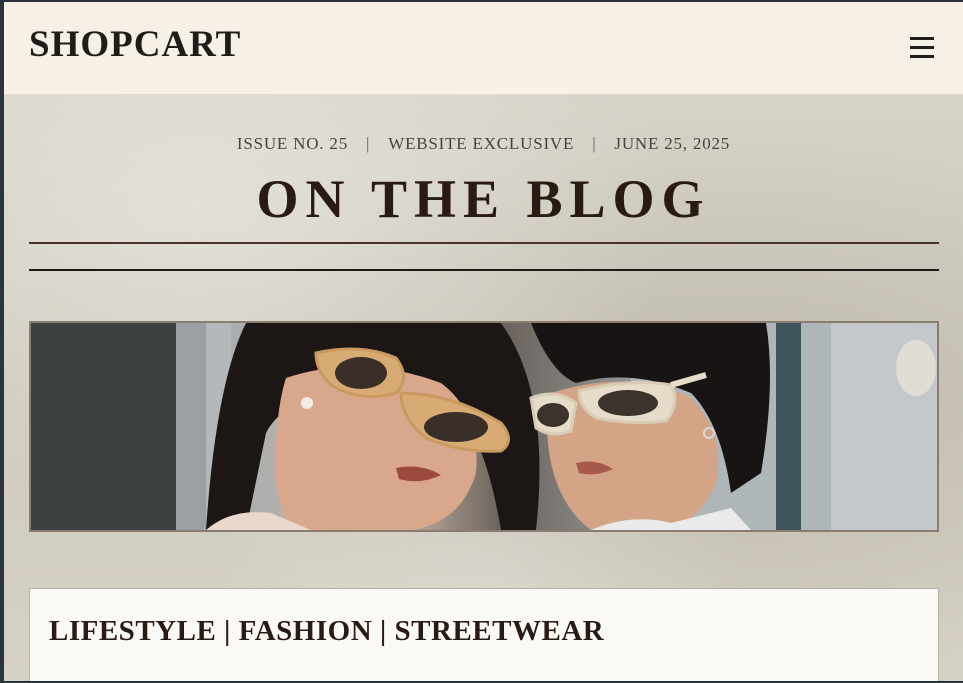 The height and width of the screenshot is (683, 963). Describe the element at coordinates (672, 143) in the screenshot. I see `issue-date: JUNE 25, 2025` at that location.